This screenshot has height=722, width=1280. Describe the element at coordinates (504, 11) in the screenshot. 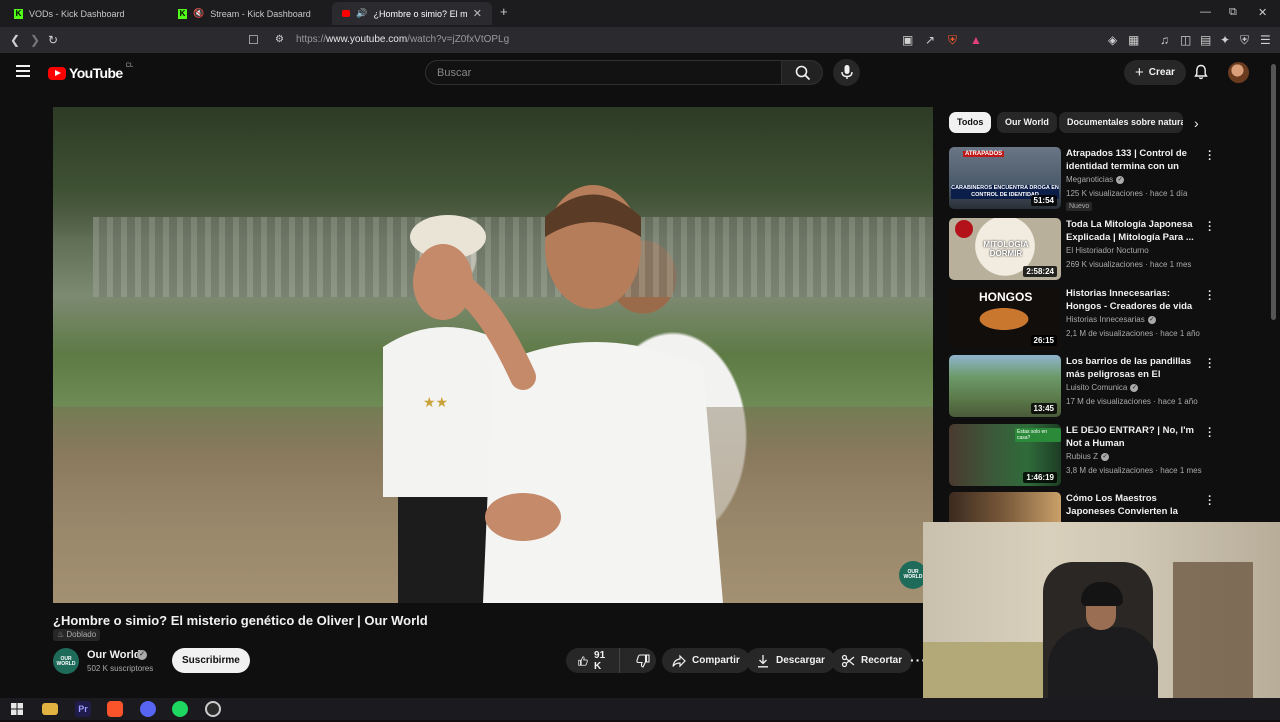

I see `new-tab-button: +` at that location.